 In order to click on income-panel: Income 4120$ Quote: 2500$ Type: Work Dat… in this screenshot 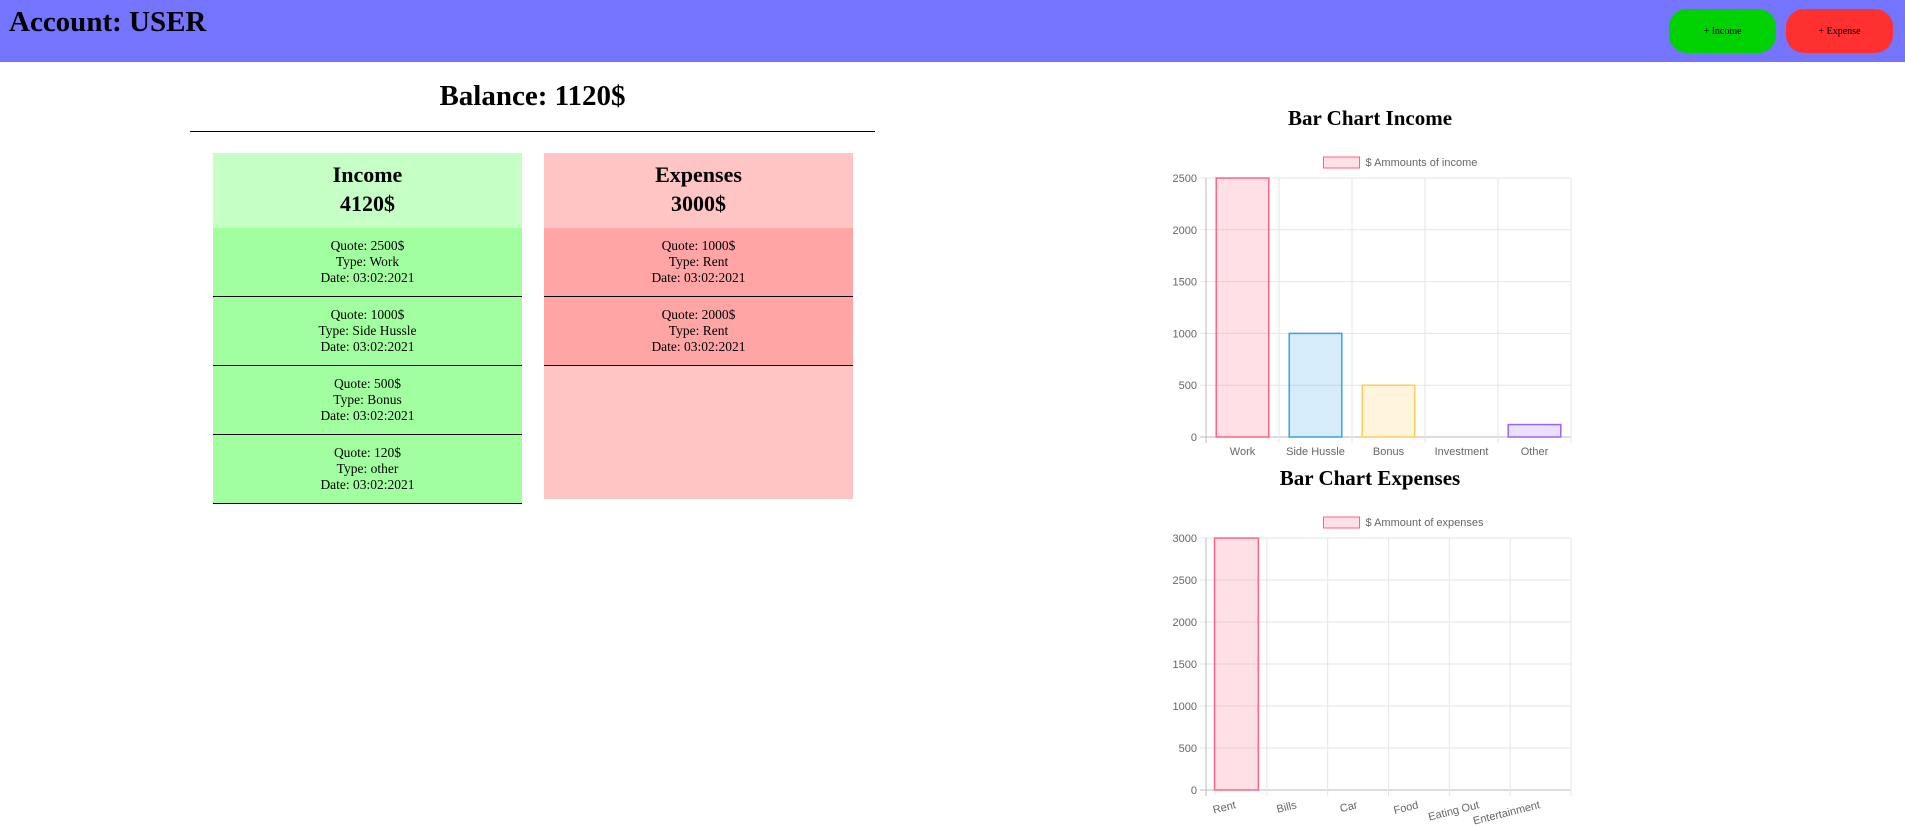, I will do `click(367, 328)`.